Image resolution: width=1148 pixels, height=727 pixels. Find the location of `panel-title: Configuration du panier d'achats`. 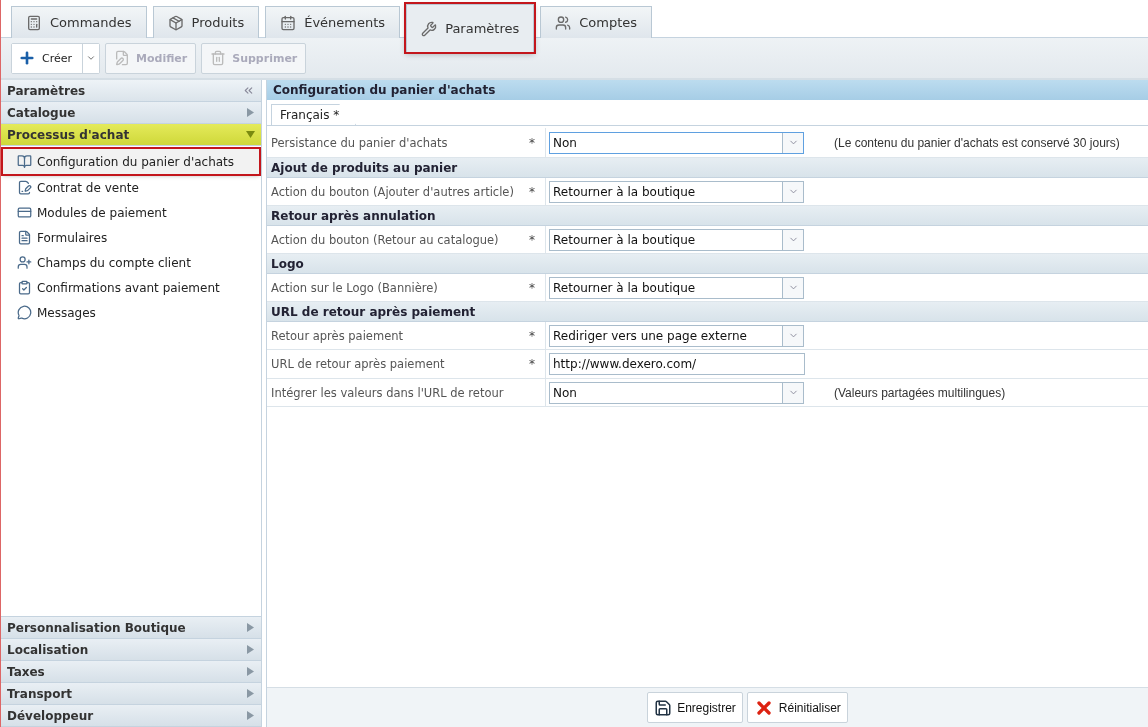

panel-title: Configuration du panier d'achats is located at coordinates (707, 90).